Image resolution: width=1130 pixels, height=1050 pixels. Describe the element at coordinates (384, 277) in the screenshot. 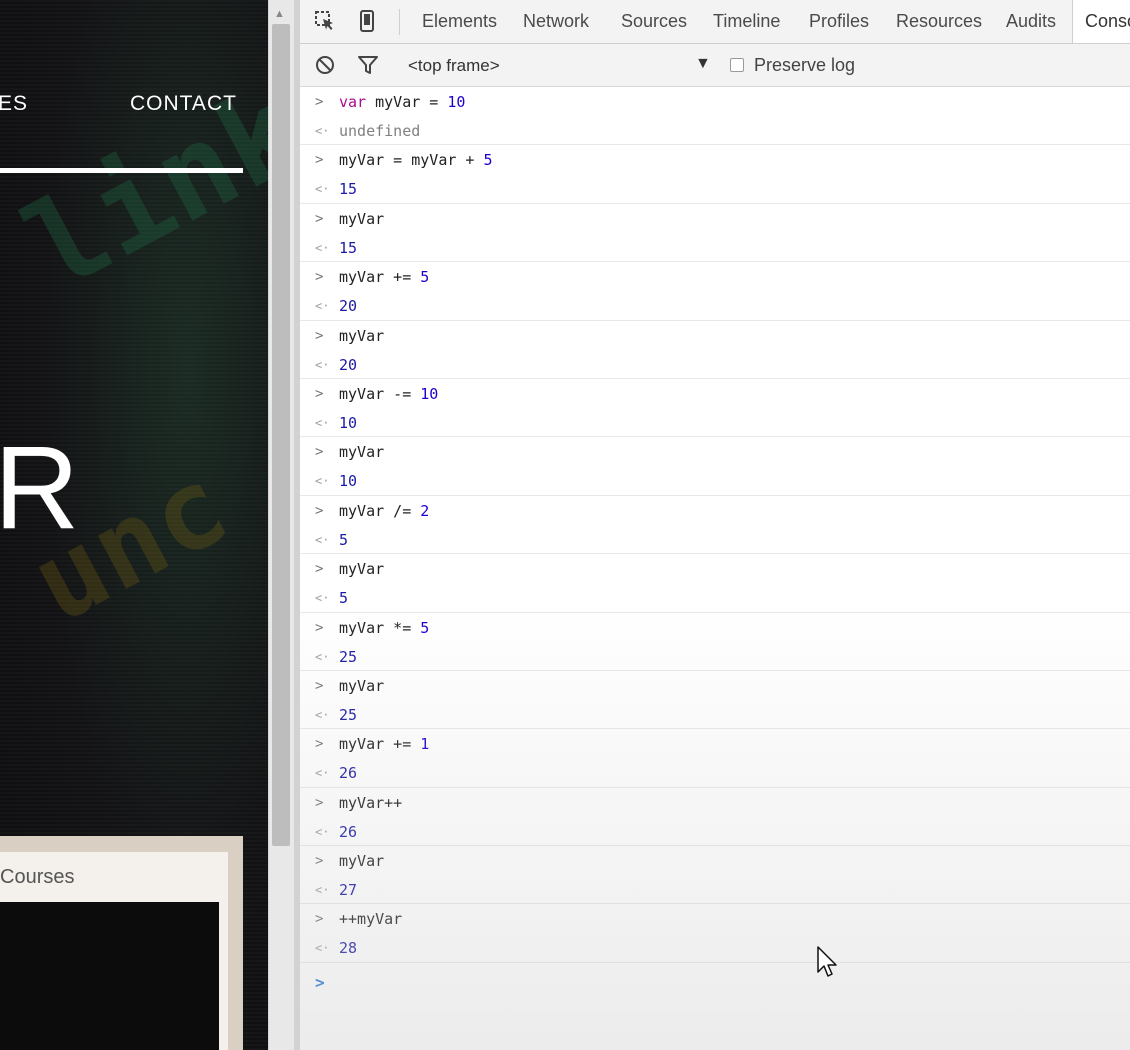

I see `console-command-text: myVar += 5` at that location.